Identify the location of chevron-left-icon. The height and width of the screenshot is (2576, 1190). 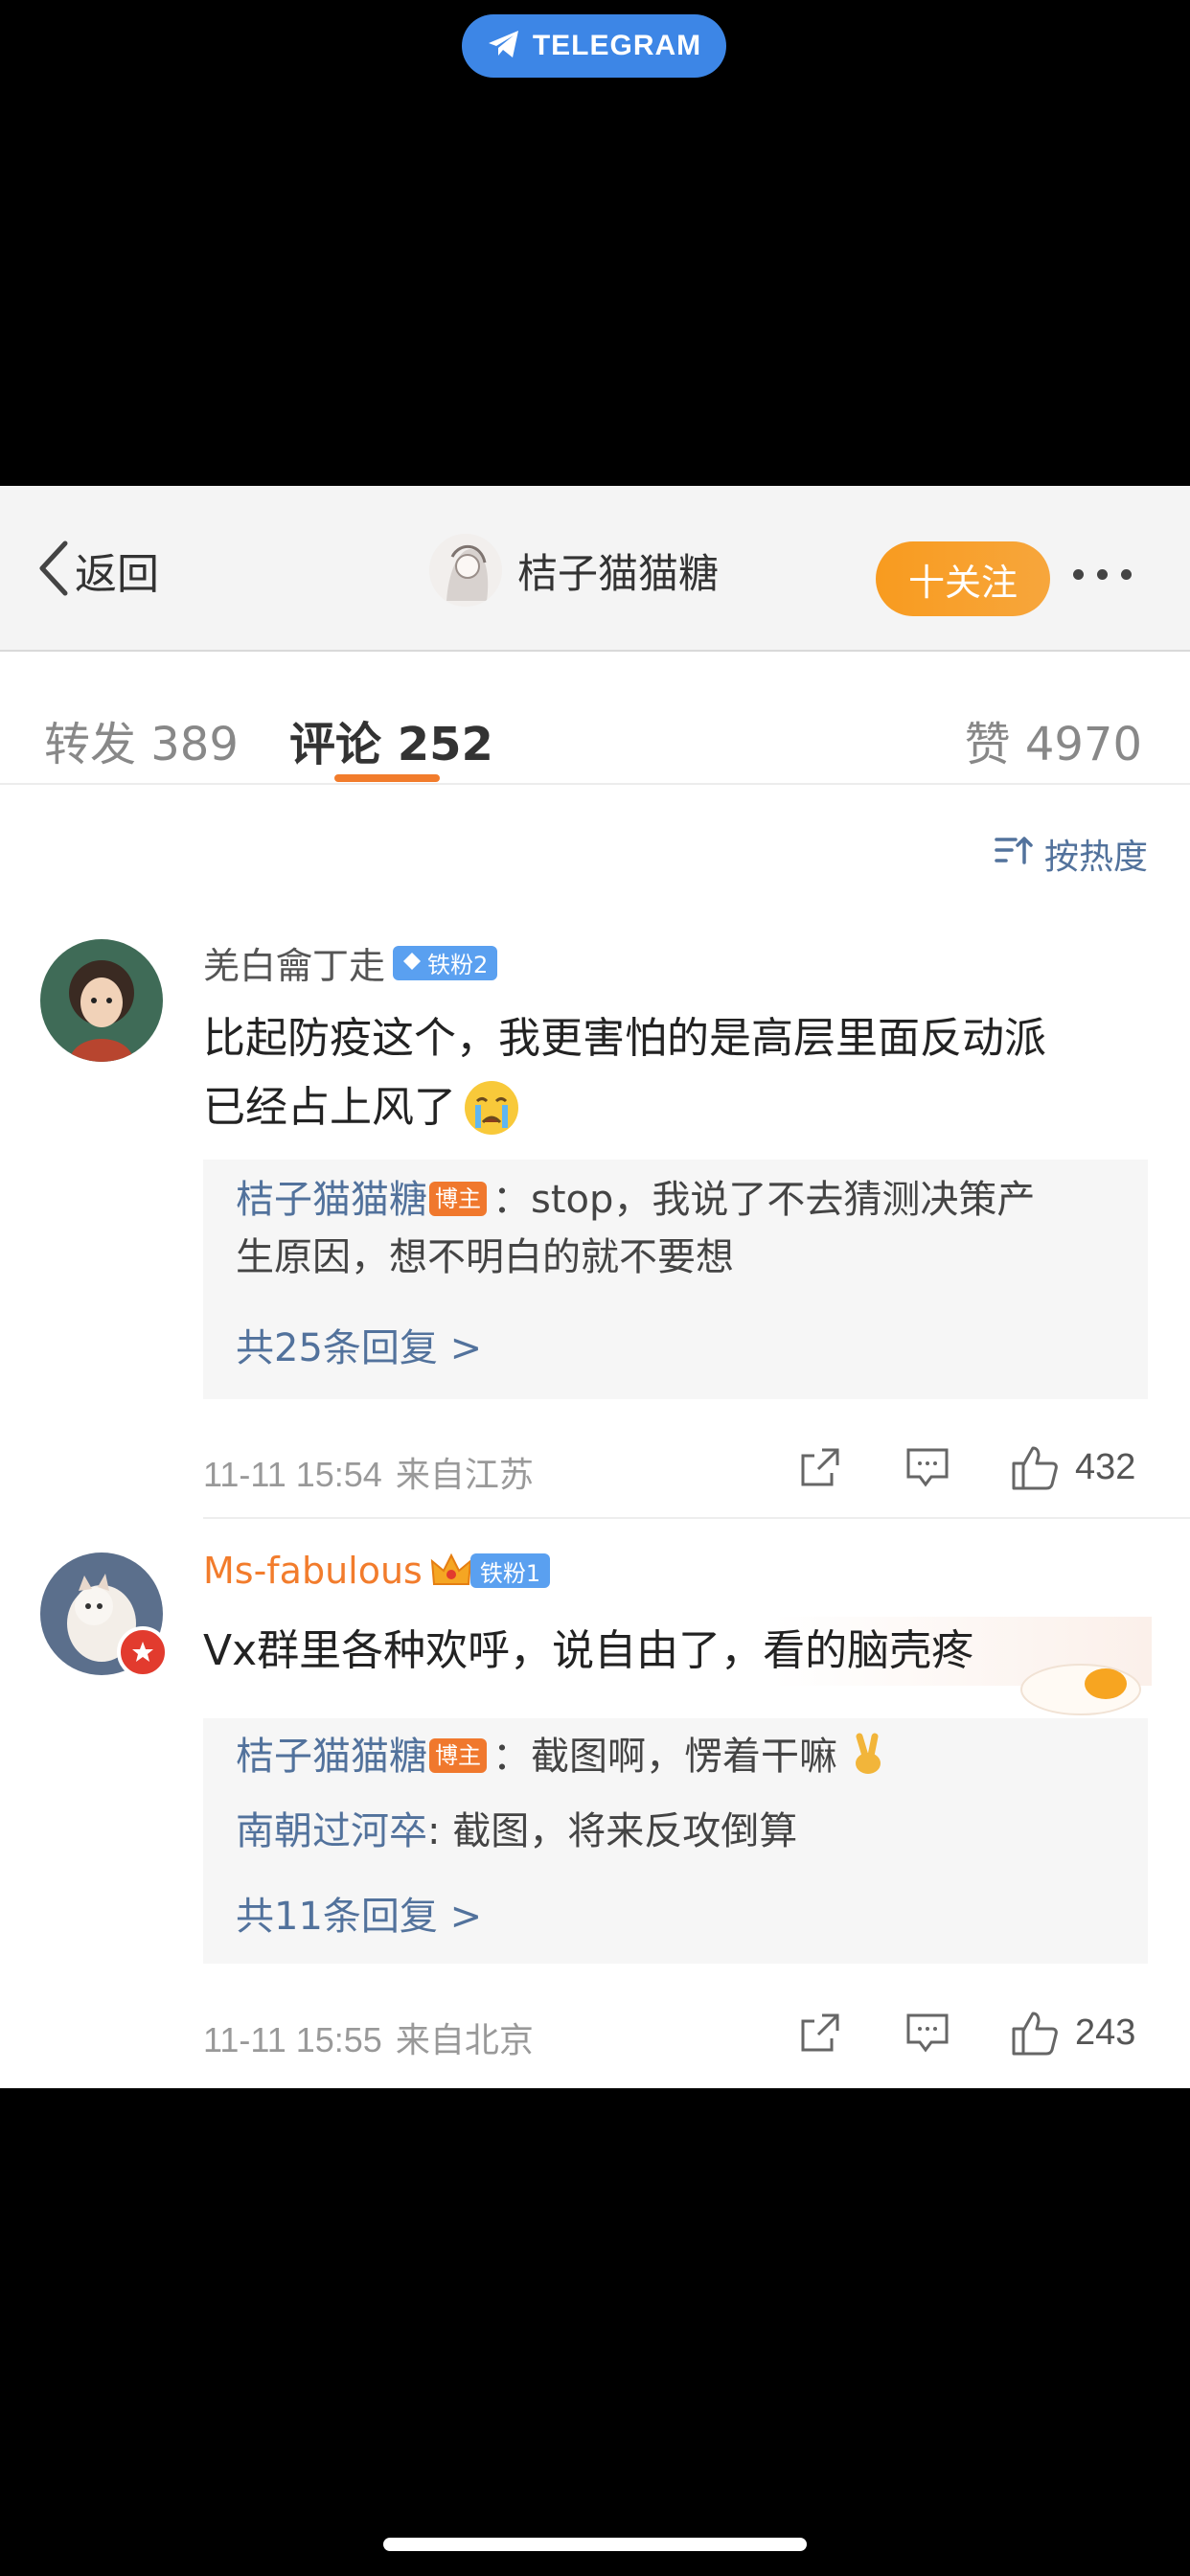
(53, 571).